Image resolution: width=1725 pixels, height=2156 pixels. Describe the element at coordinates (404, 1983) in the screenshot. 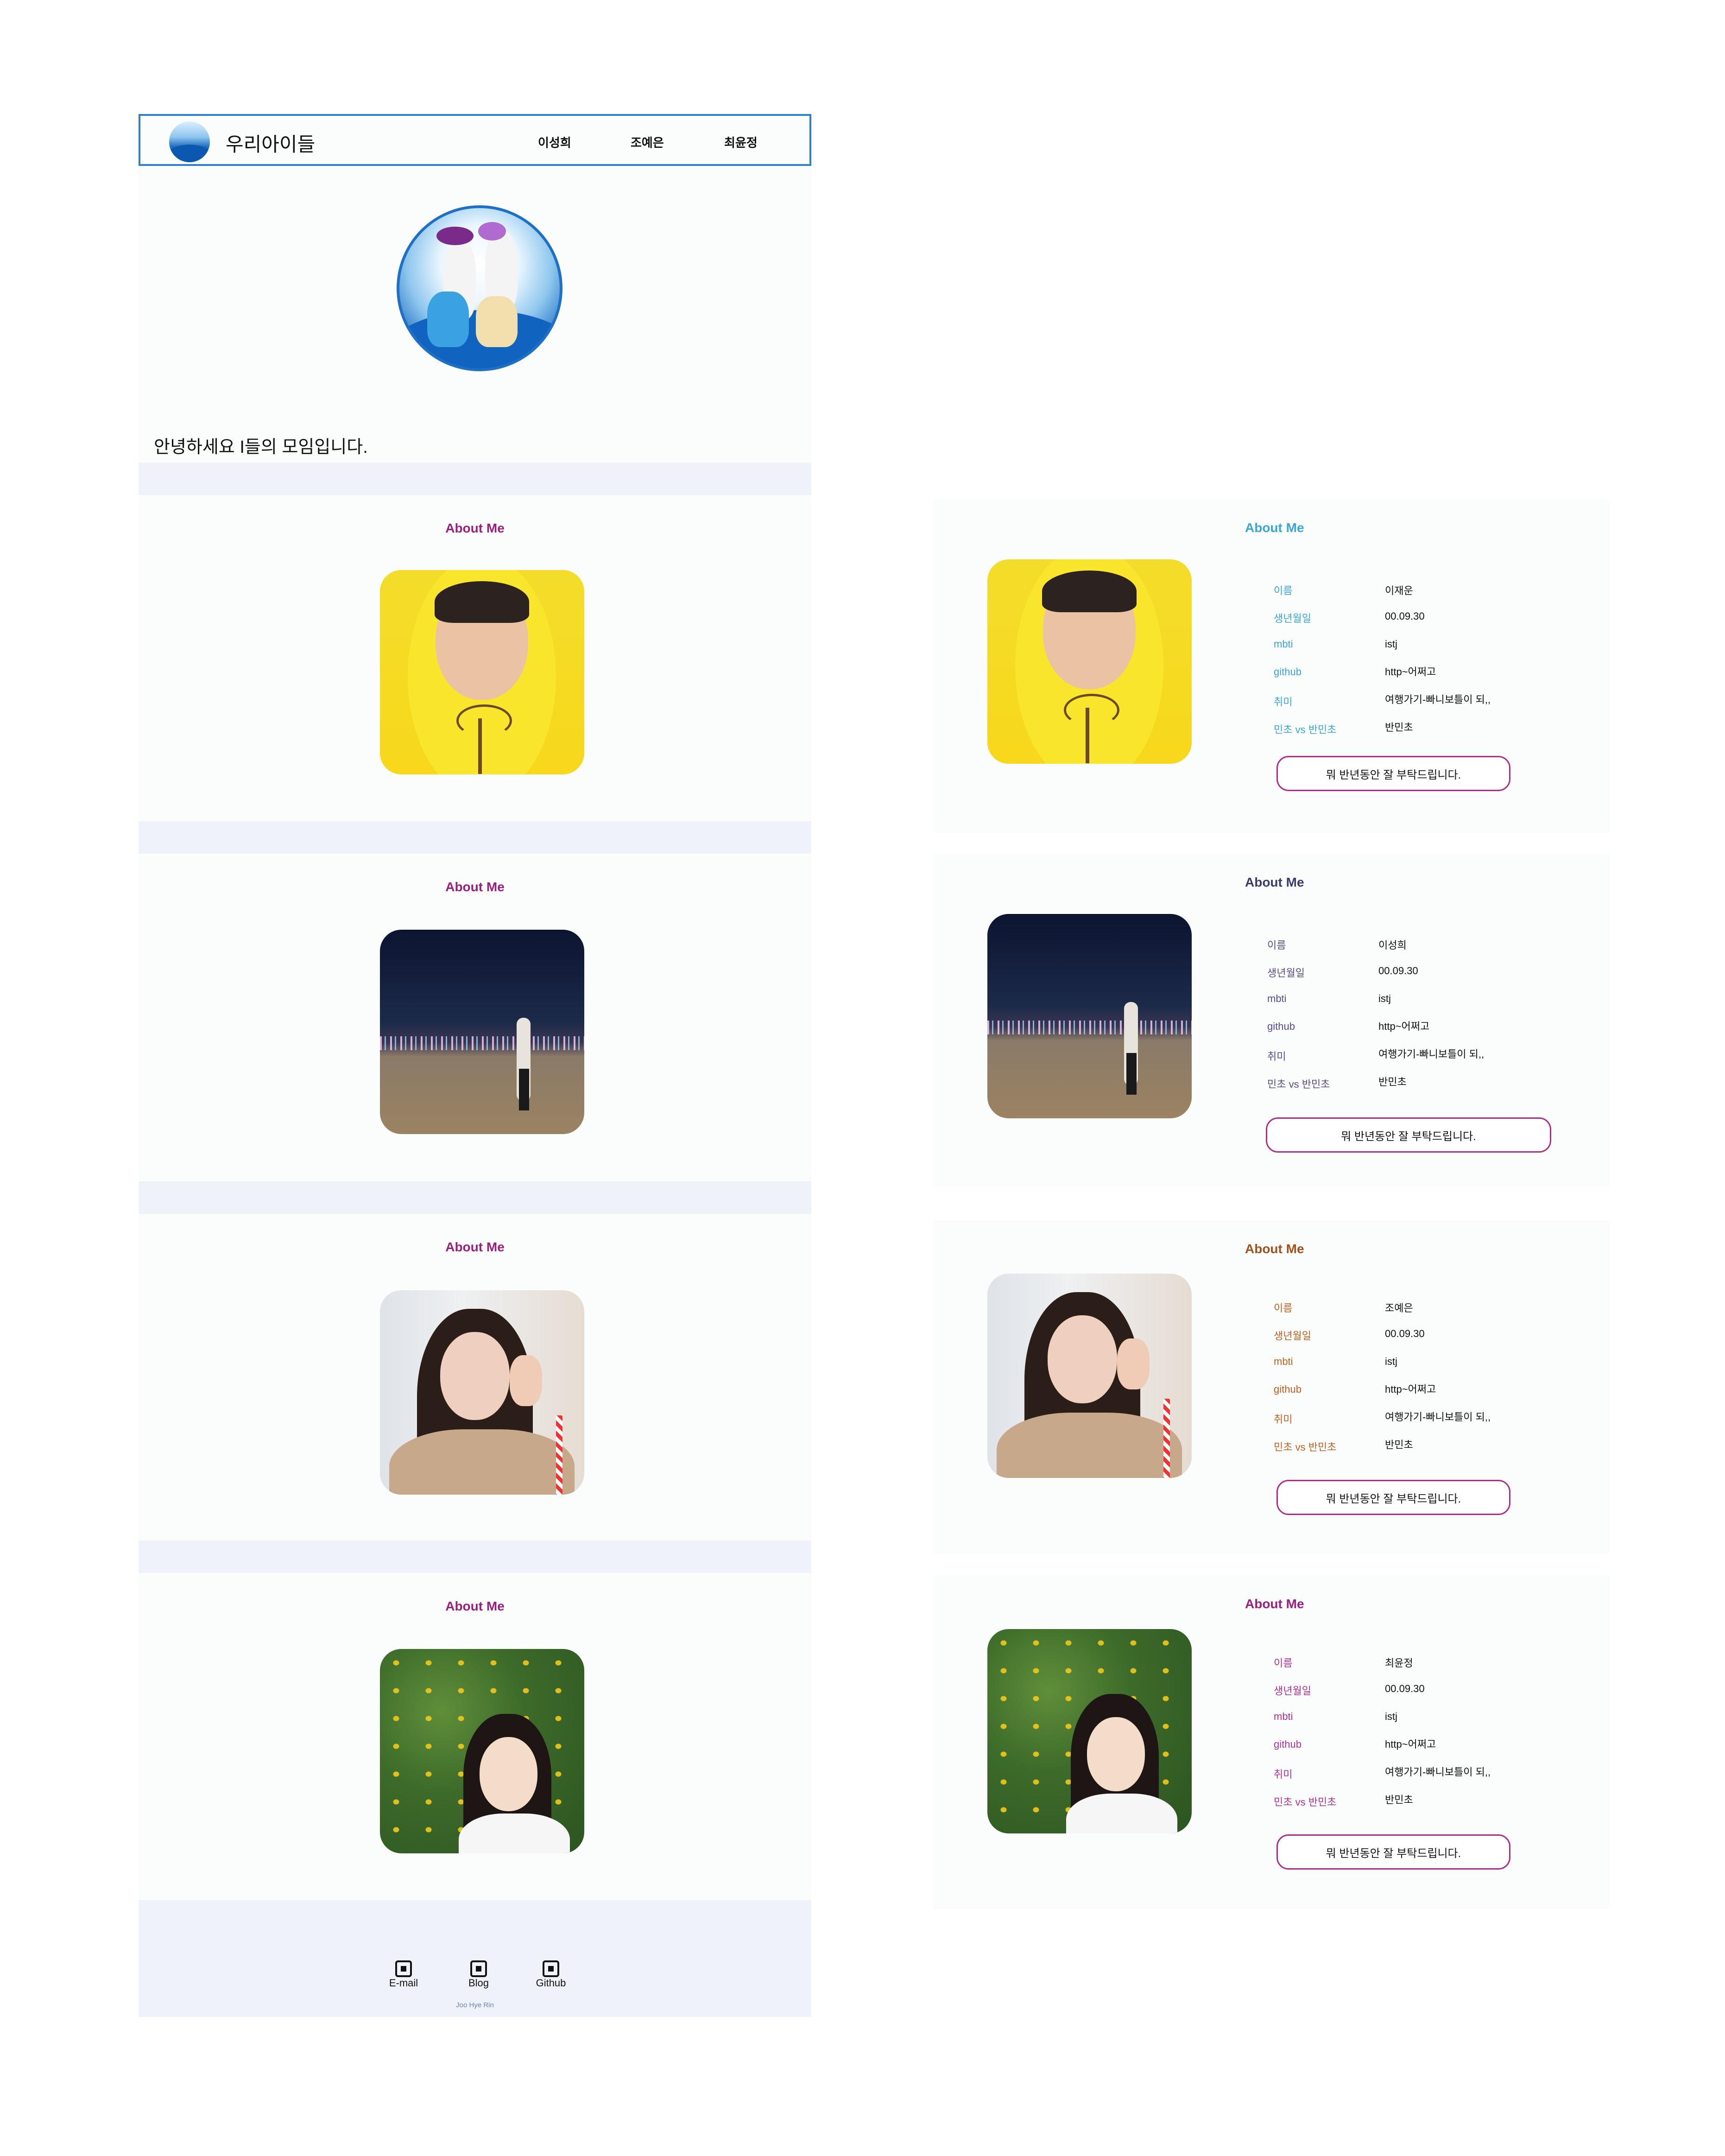

I see `email-label: E-mail` at that location.